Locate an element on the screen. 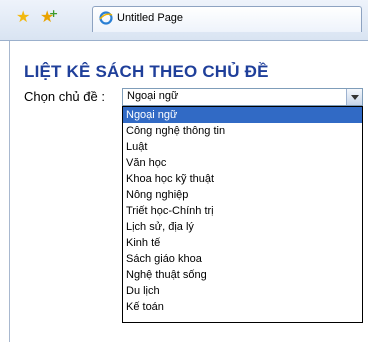 The image size is (368, 342). add-favorites-icon: ★ + is located at coordinates (49, 16).